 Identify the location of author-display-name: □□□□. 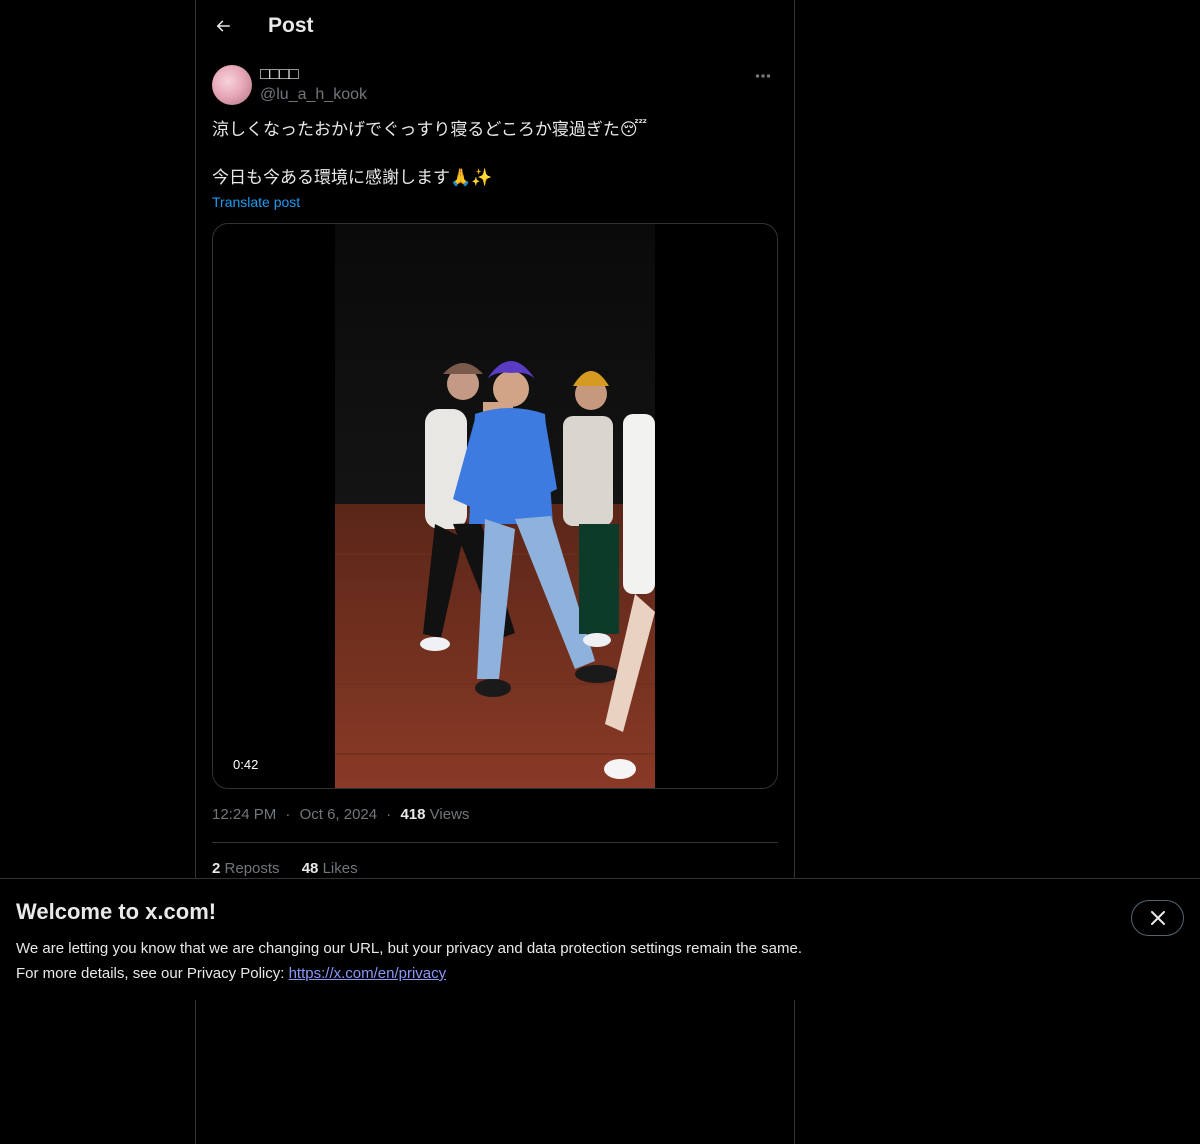
(279, 75).